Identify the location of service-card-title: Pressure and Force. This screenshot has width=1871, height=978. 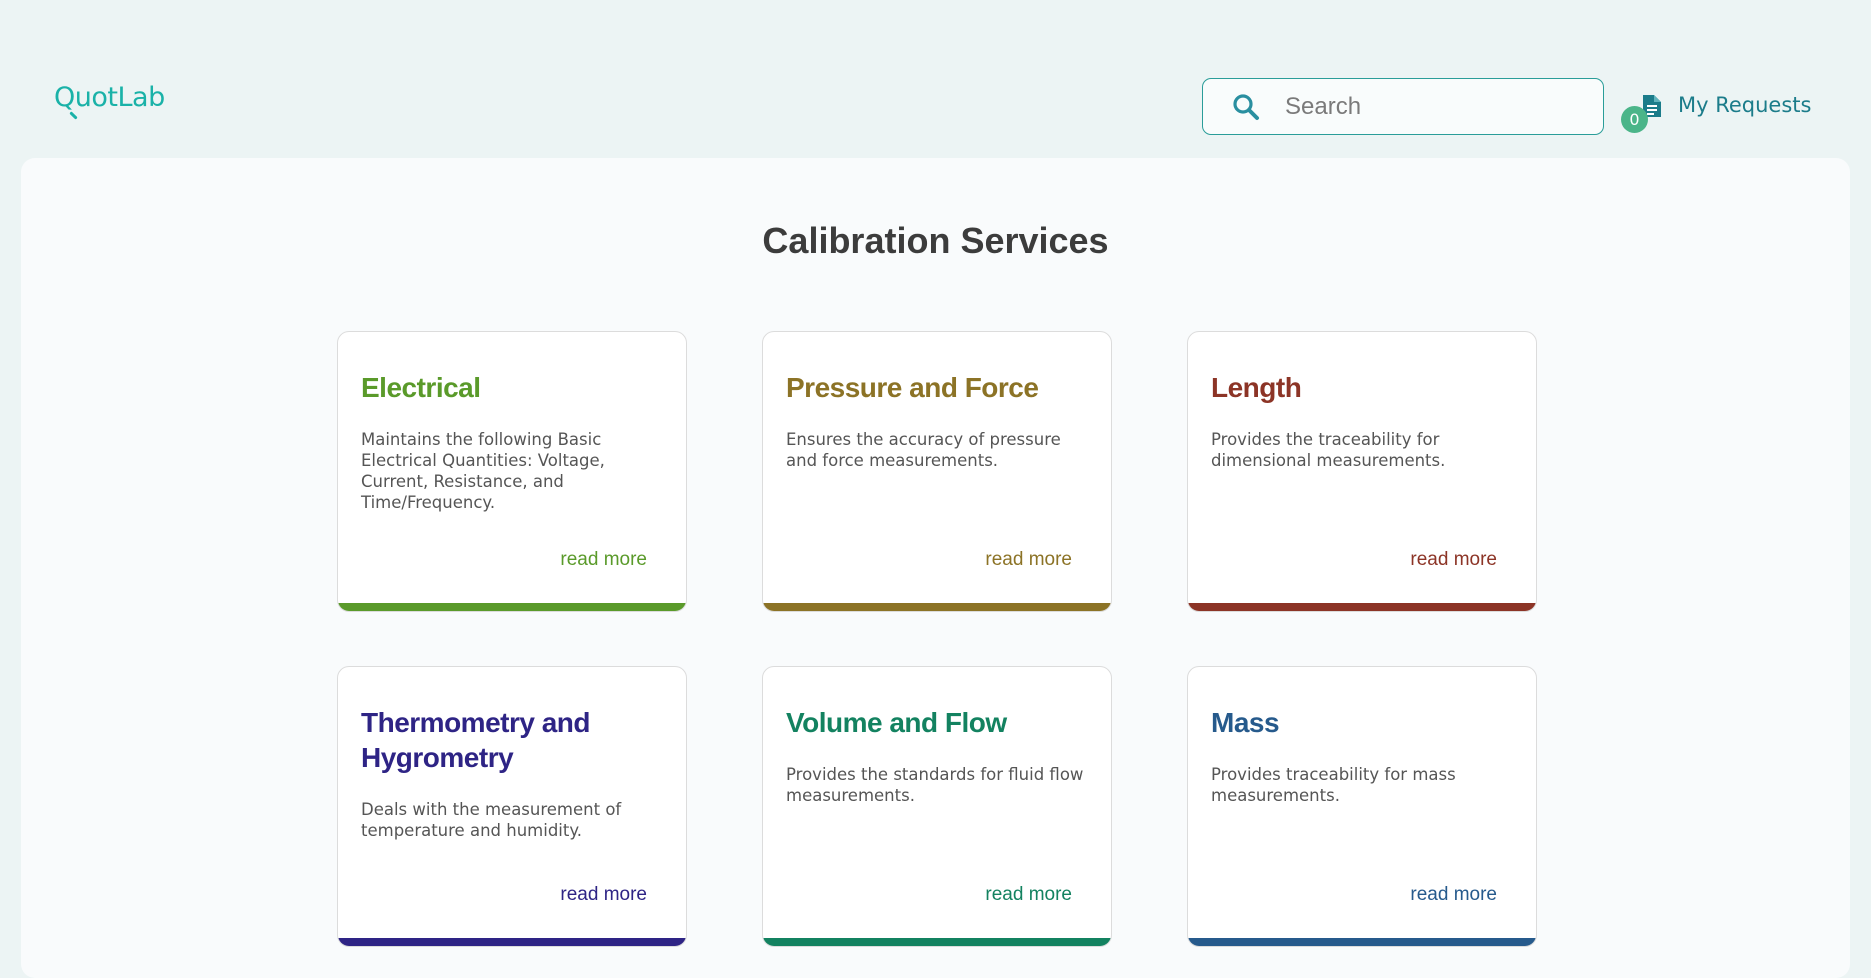
(912, 387).